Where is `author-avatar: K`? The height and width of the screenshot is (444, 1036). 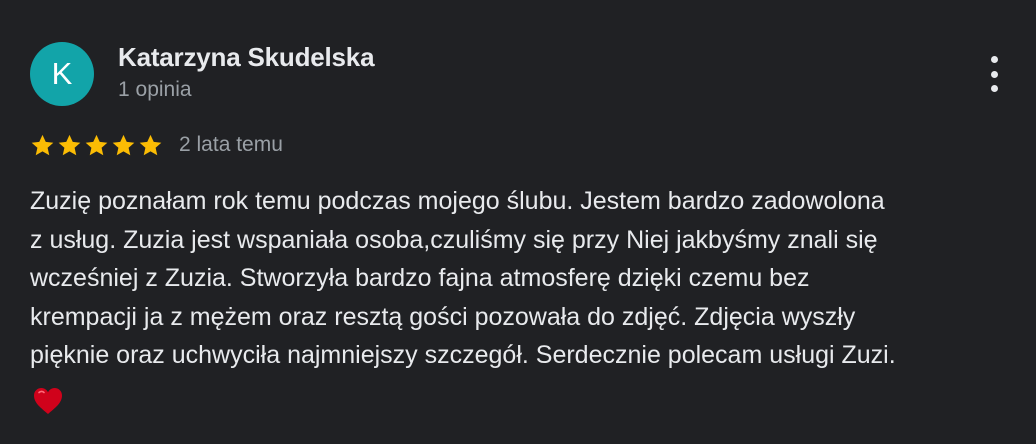
author-avatar: K is located at coordinates (62, 74).